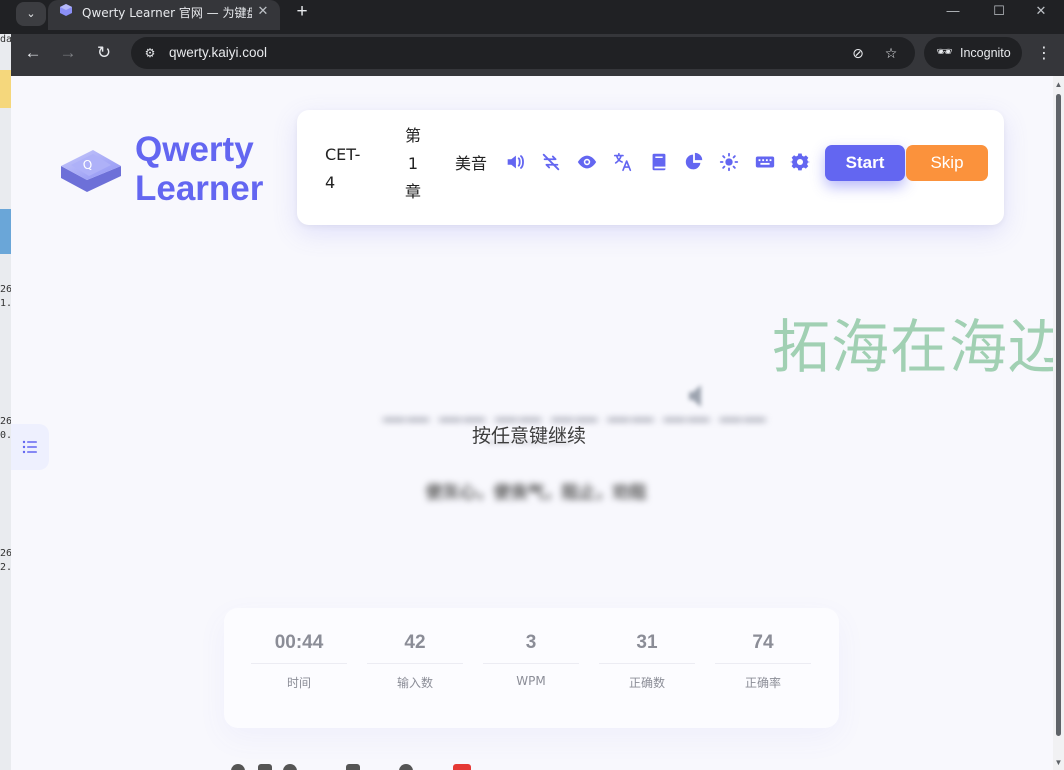 The width and height of the screenshot is (1064, 770). I want to click on list-icon, so click(29, 447).